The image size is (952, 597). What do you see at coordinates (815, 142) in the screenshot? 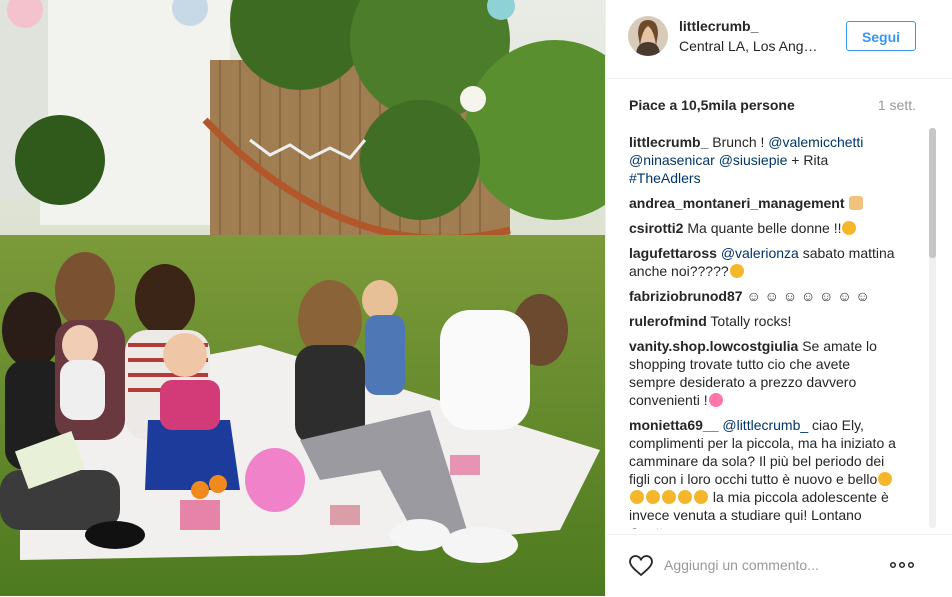
I see `mention-link: @valemicchetti` at bounding box center [815, 142].